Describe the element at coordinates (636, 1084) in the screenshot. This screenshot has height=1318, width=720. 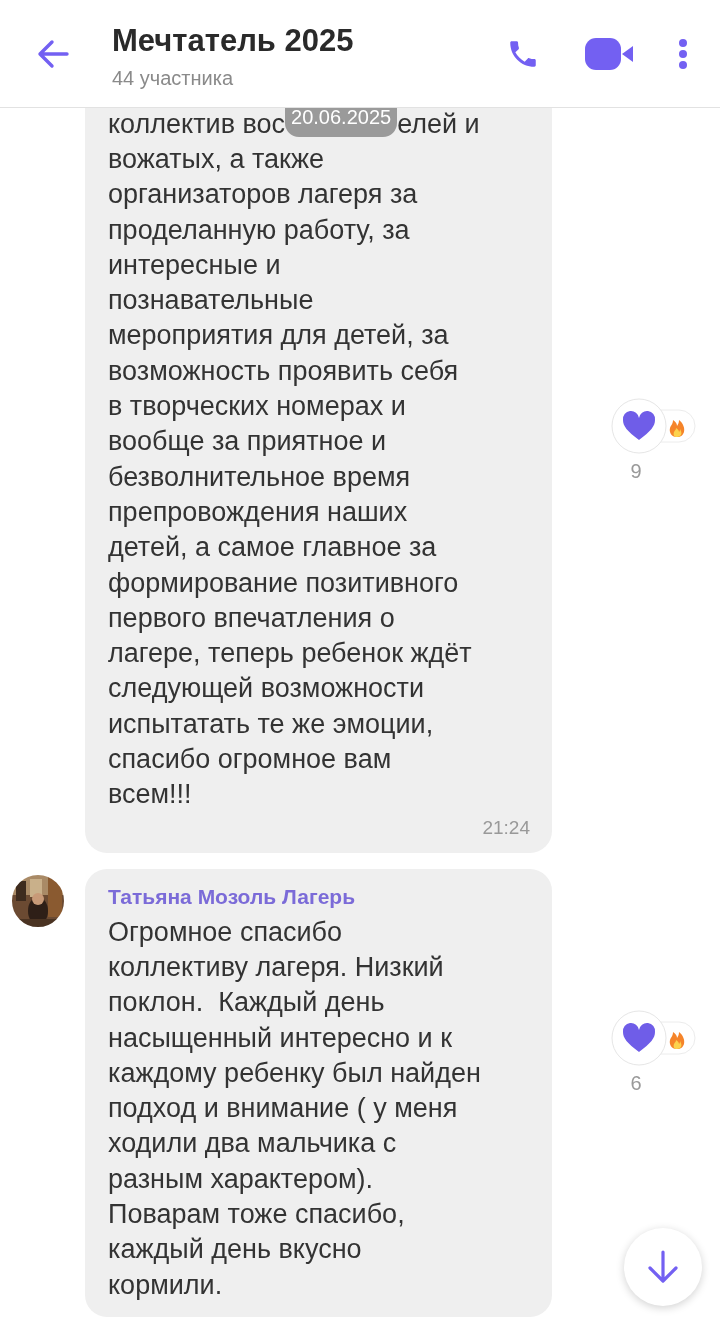
I see `reaction-count: 6` at that location.